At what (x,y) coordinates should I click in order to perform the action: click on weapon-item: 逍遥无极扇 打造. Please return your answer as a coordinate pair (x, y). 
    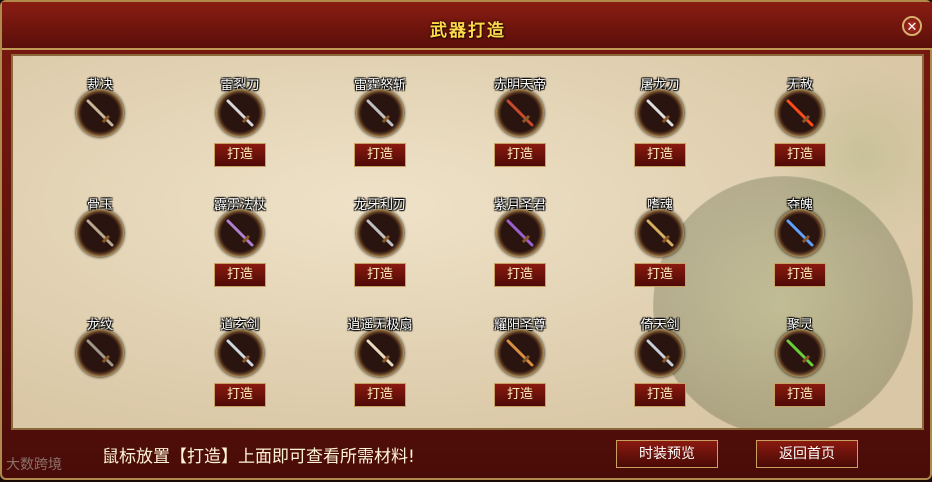
    Looking at the image, I should click on (380, 362).